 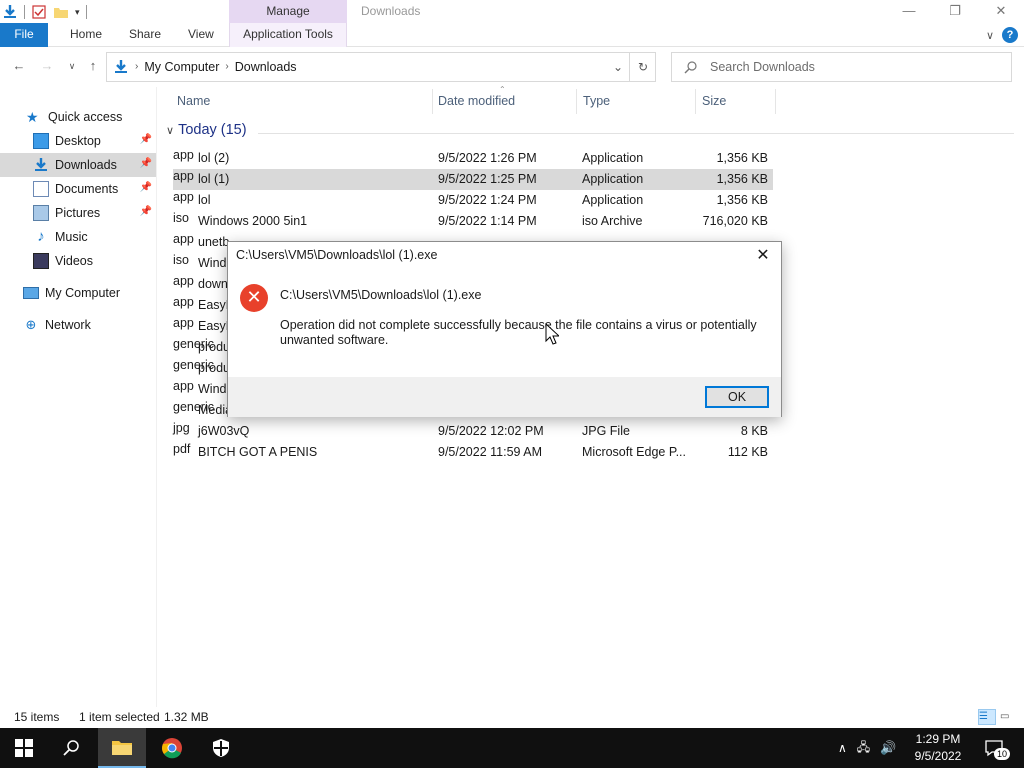 I want to click on start-button, so click(x=24, y=748).